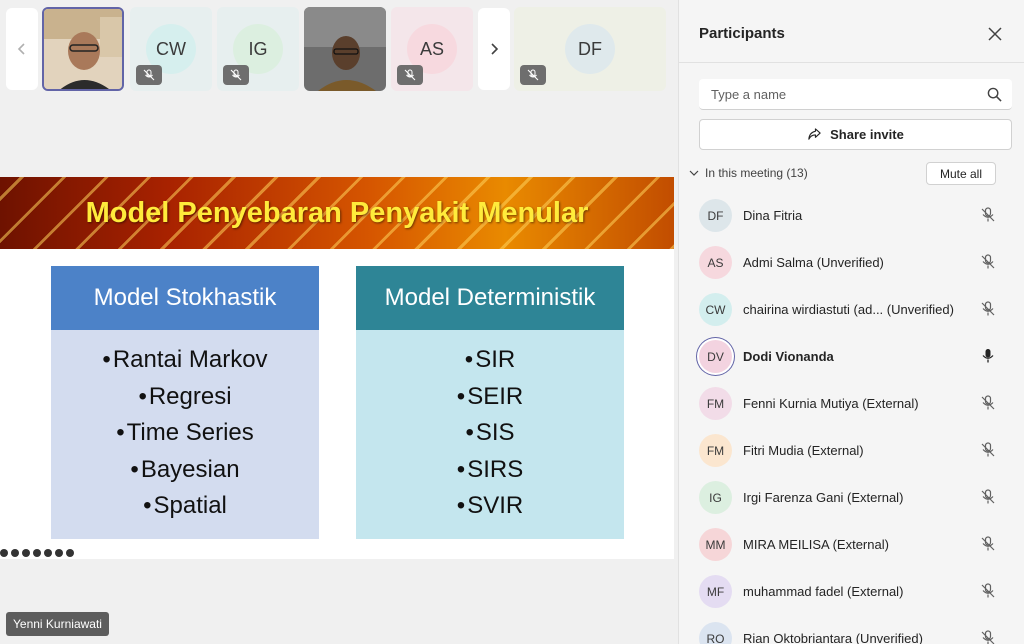 This screenshot has width=1024, height=644. What do you see at coordinates (185, 298) in the screenshot?
I see `column-heading: Model Stokhastik` at bounding box center [185, 298].